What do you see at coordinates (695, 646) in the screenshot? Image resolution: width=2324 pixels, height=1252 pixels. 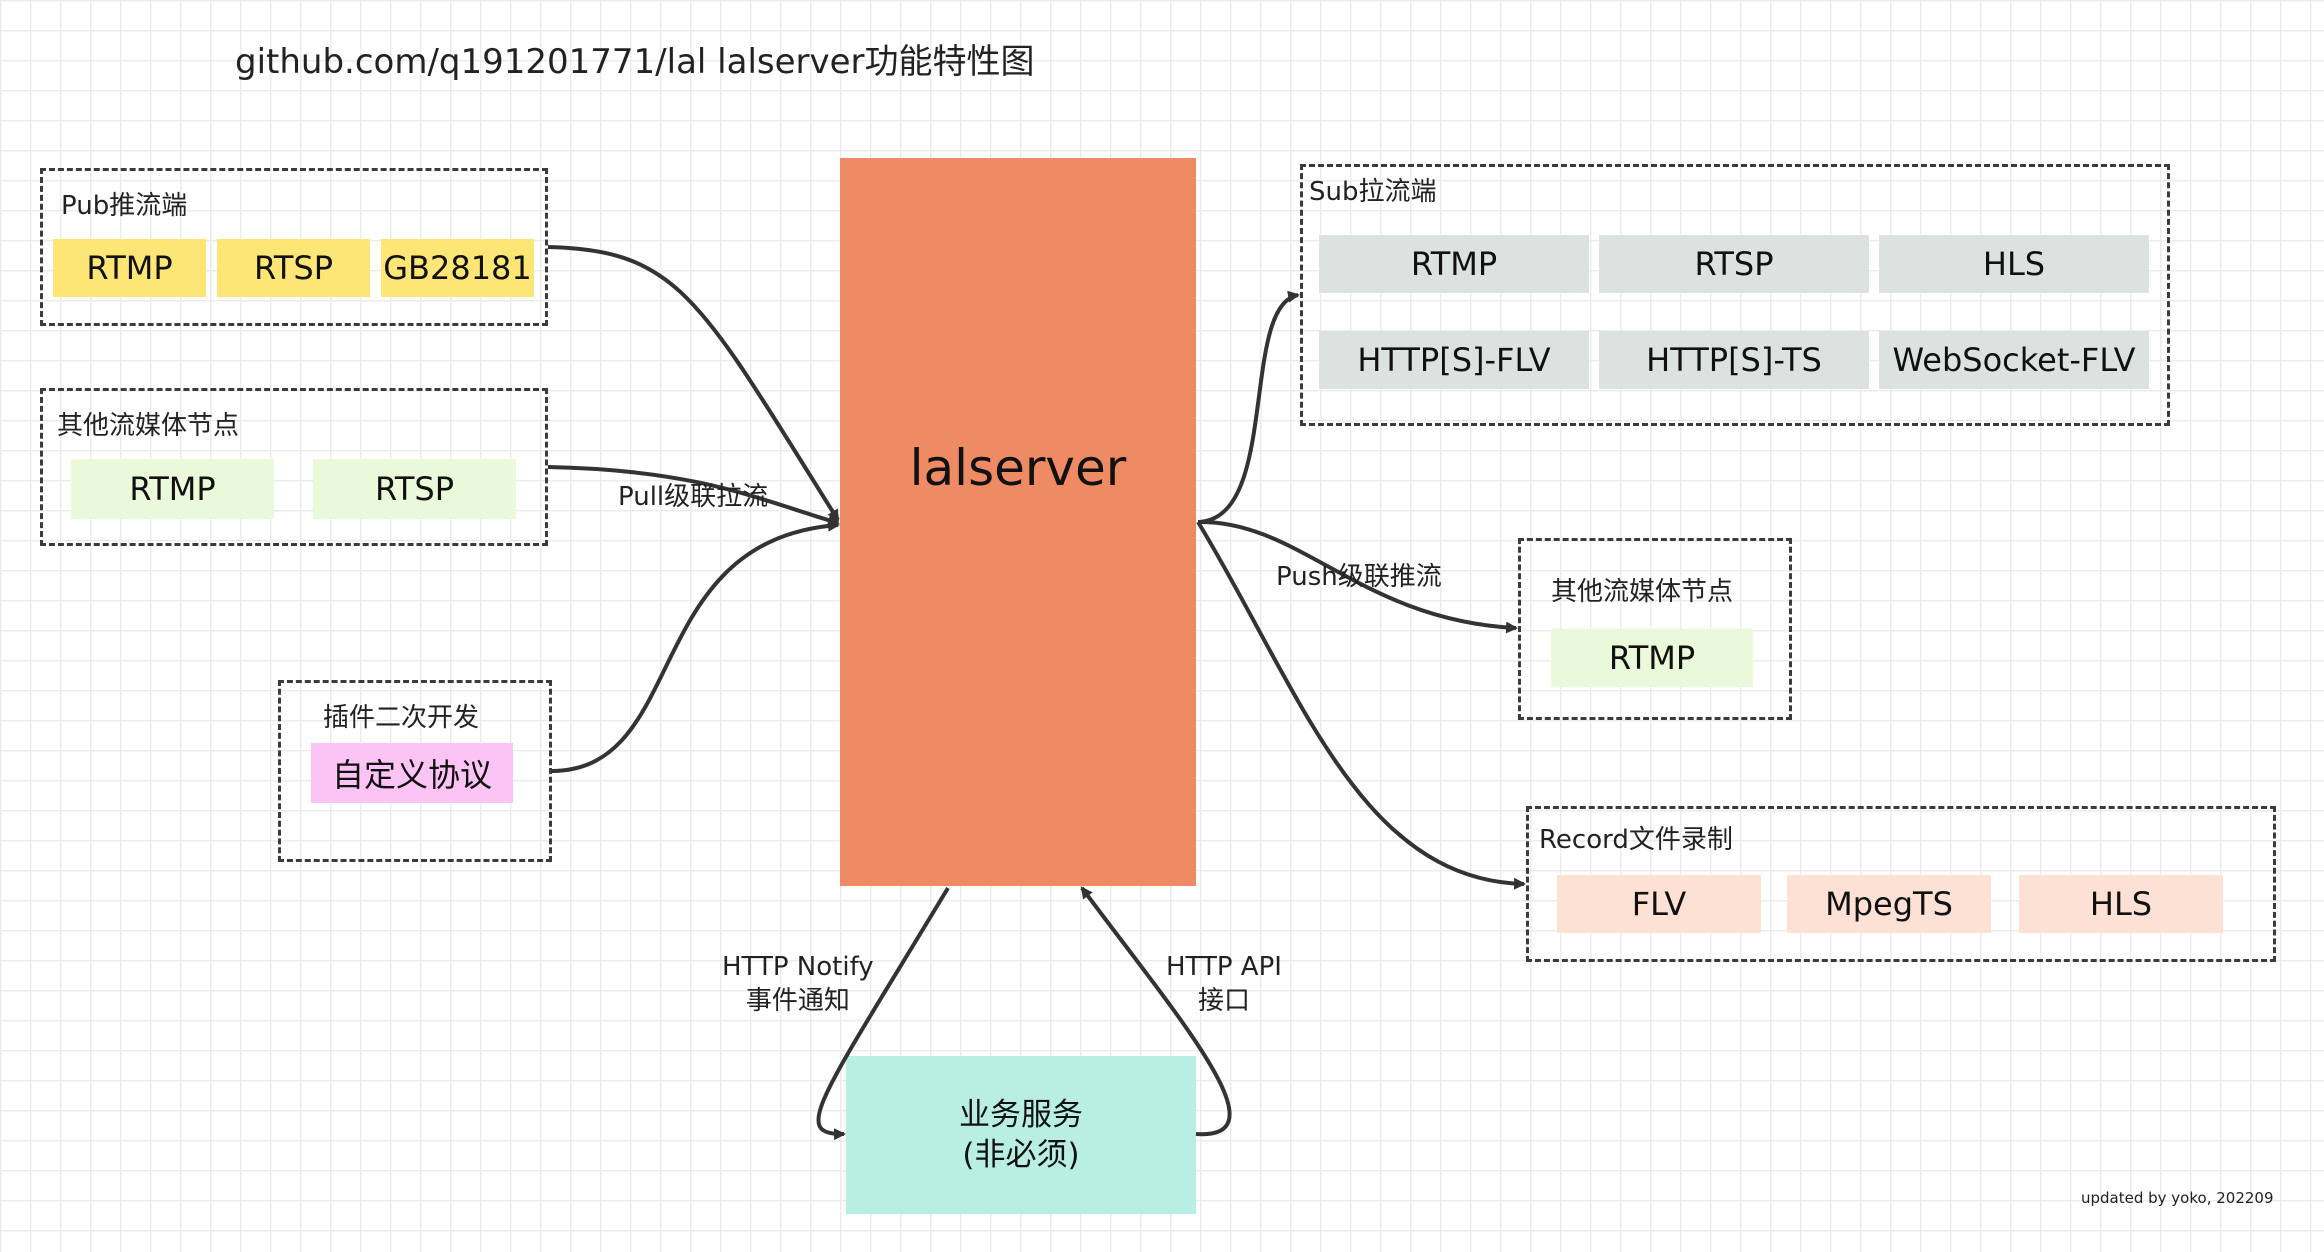 I see `edge-plugin-to-core` at bounding box center [695, 646].